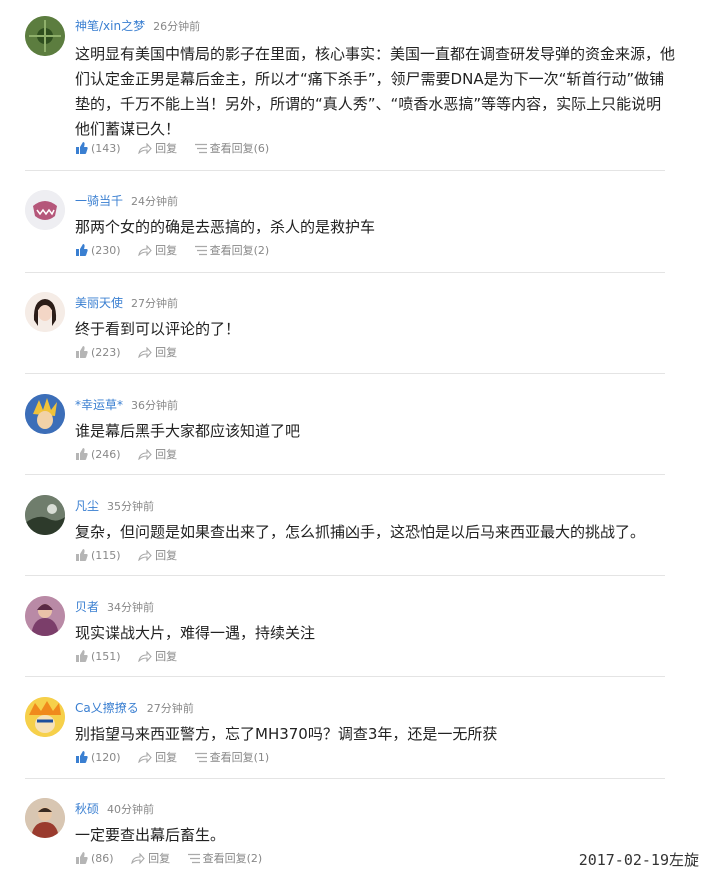 Image resolution: width=711 pixels, height=882 pixels. I want to click on comment-text: 复杂，但问题是如果查出来了，怎么抓捕凶手，这恐怕是以后马来西亚最大的挑战了。, so click(360, 532).